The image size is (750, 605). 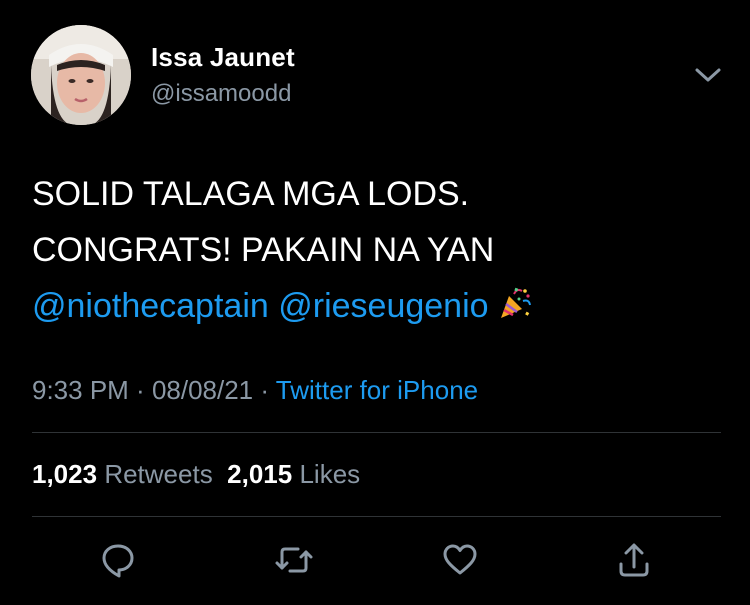 I want to click on mention-link: @rieseugenio, so click(x=383, y=306).